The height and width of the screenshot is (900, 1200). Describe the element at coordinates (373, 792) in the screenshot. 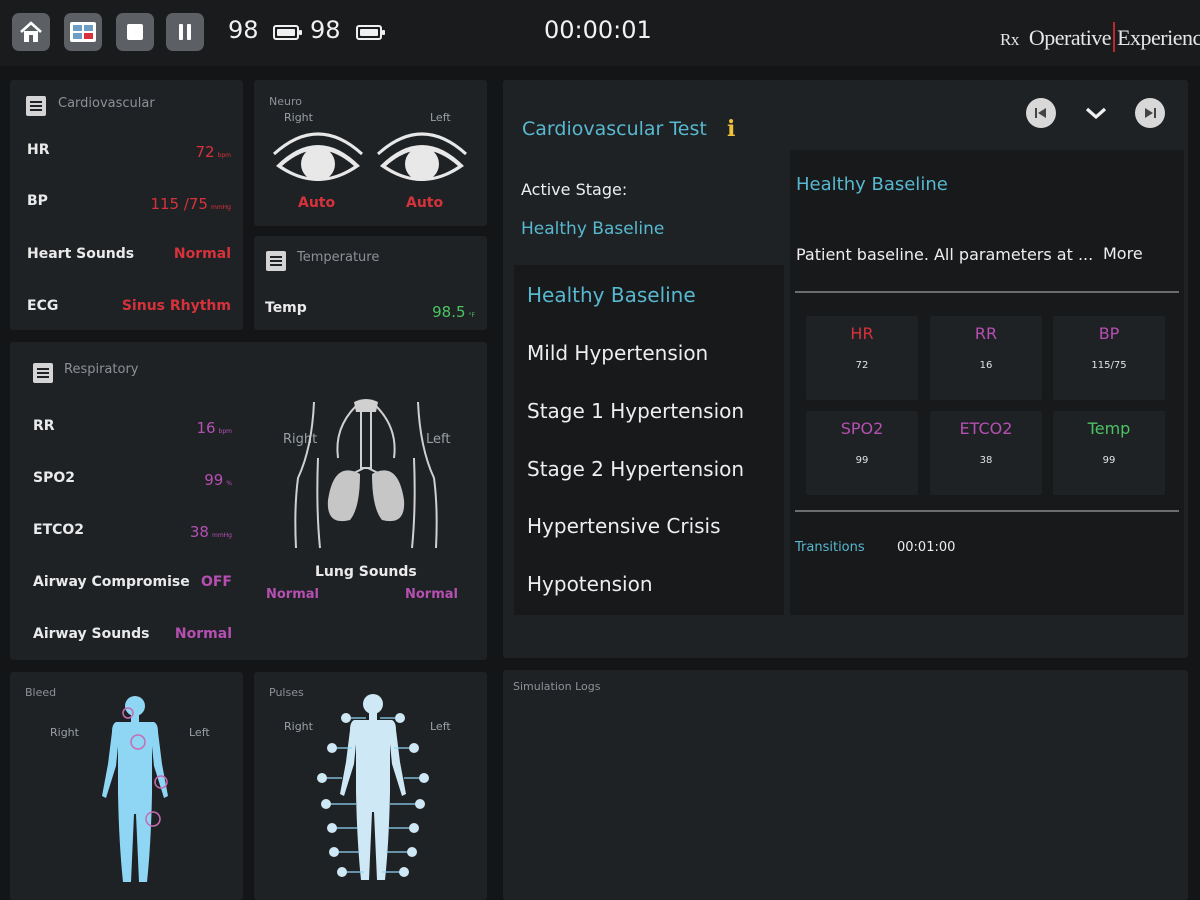

I see `pulse-points-figure-icon` at that location.